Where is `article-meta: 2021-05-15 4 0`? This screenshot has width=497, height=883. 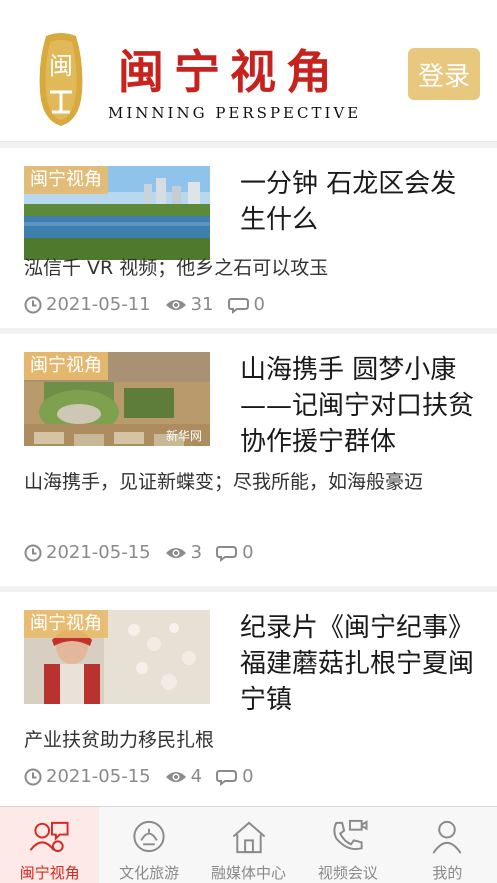 article-meta: 2021-05-15 4 0 is located at coordinates (146, 776).